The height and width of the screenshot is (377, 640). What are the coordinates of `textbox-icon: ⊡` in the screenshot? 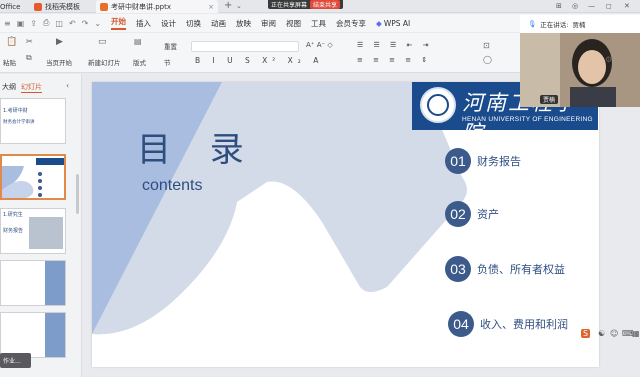 It's located at (486, 45).